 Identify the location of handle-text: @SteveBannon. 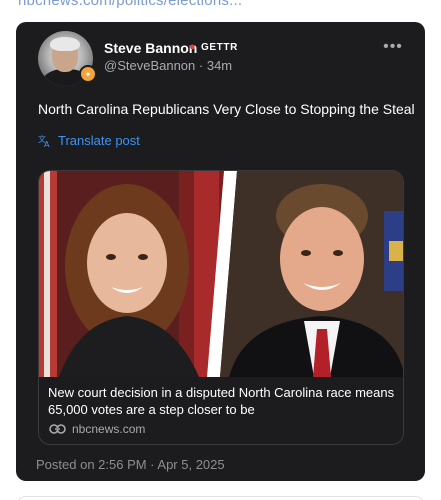
(150, 65).